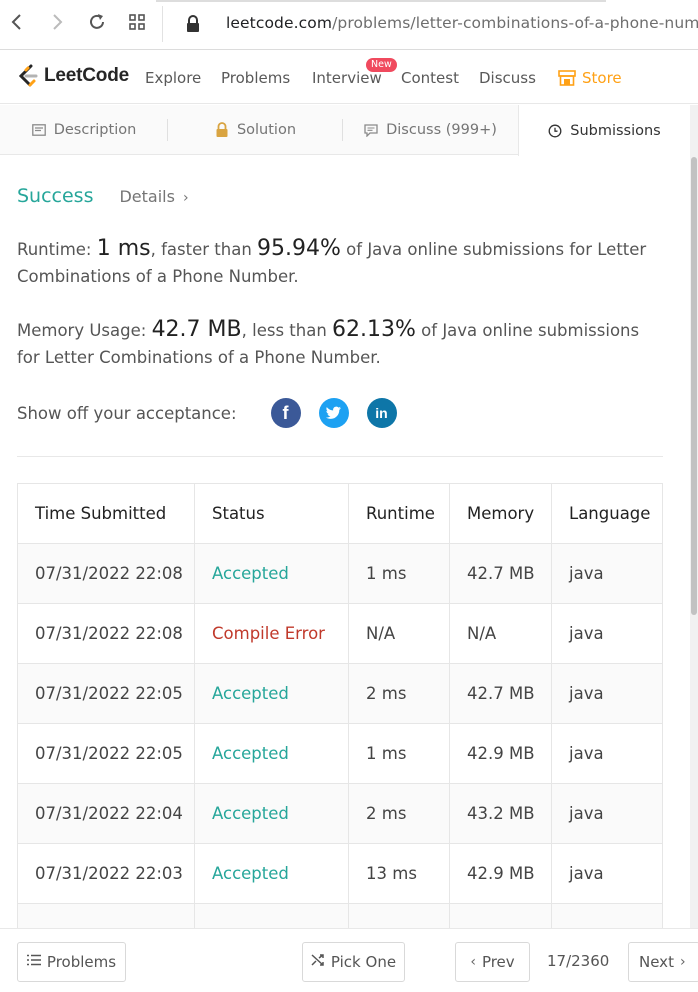 Image resolution: width=698 pixels, height=992 pixels. I want to click on linkedin-icon: in, so click(381, 413).